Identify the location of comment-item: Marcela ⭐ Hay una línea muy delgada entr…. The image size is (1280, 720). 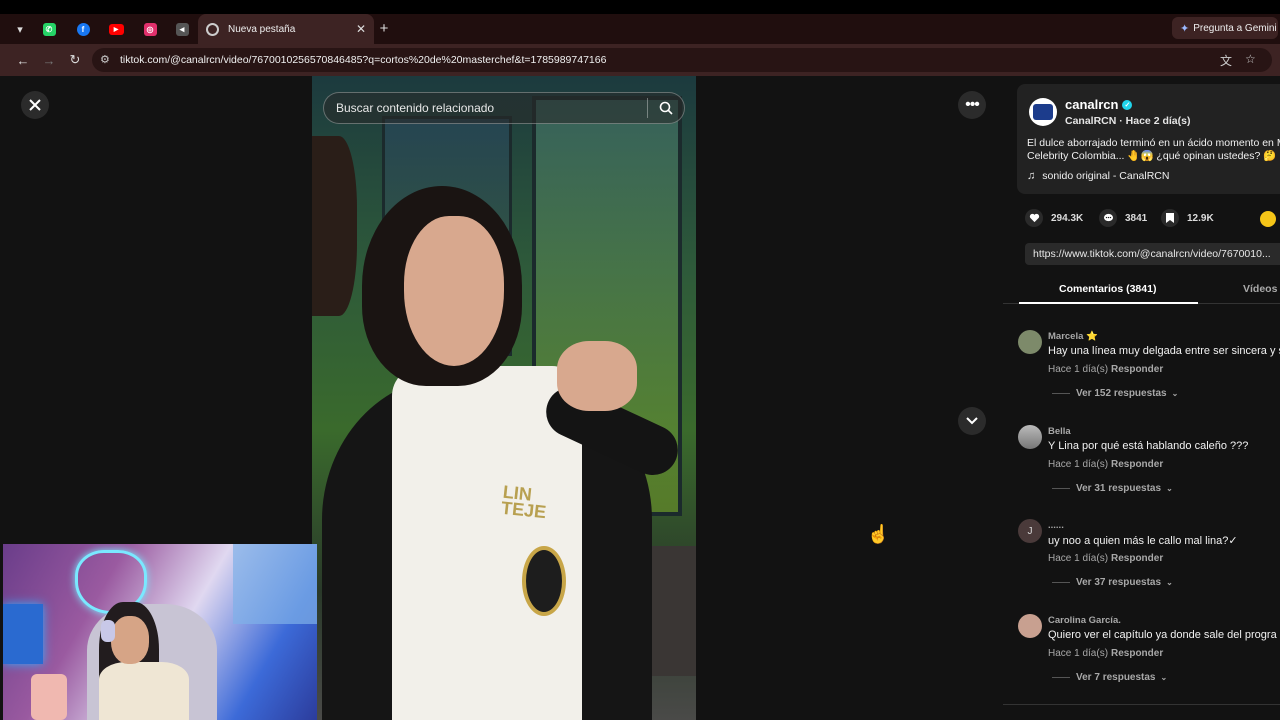
(1149, 375).